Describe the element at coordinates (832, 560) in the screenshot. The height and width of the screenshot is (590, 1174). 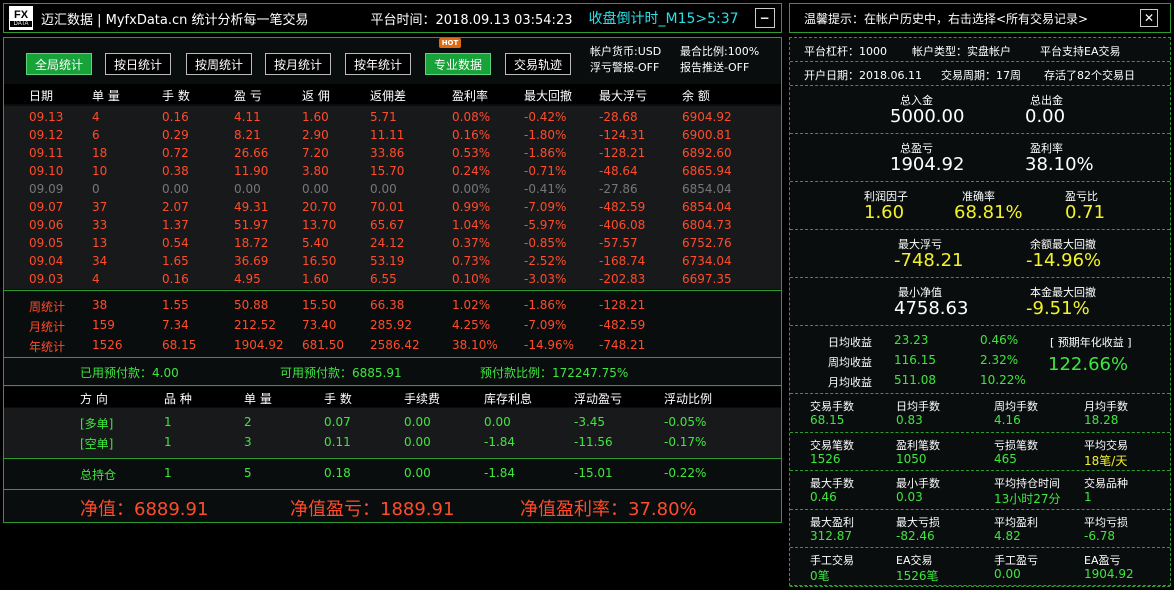
I see `grid-label: 手工交易` at that location.